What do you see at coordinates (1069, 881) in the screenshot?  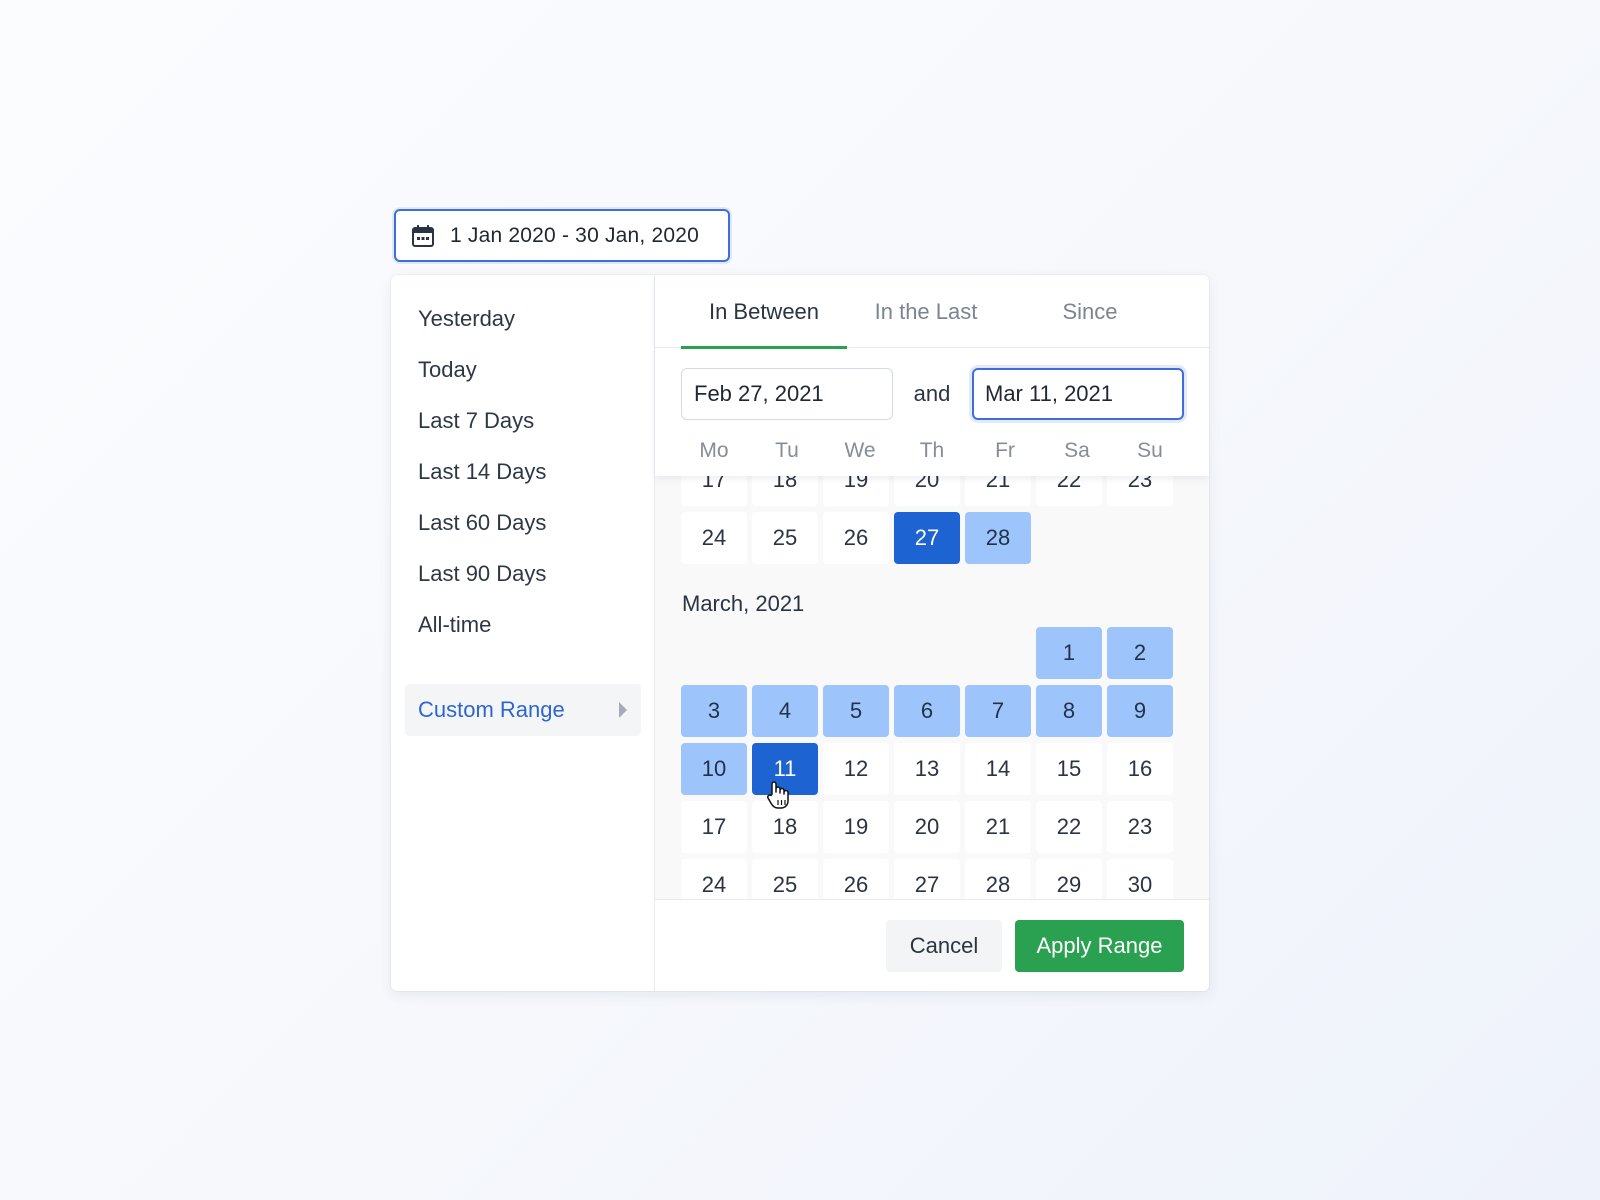 I see `march-day-cell: 29` at bounding box center [1069, 881].